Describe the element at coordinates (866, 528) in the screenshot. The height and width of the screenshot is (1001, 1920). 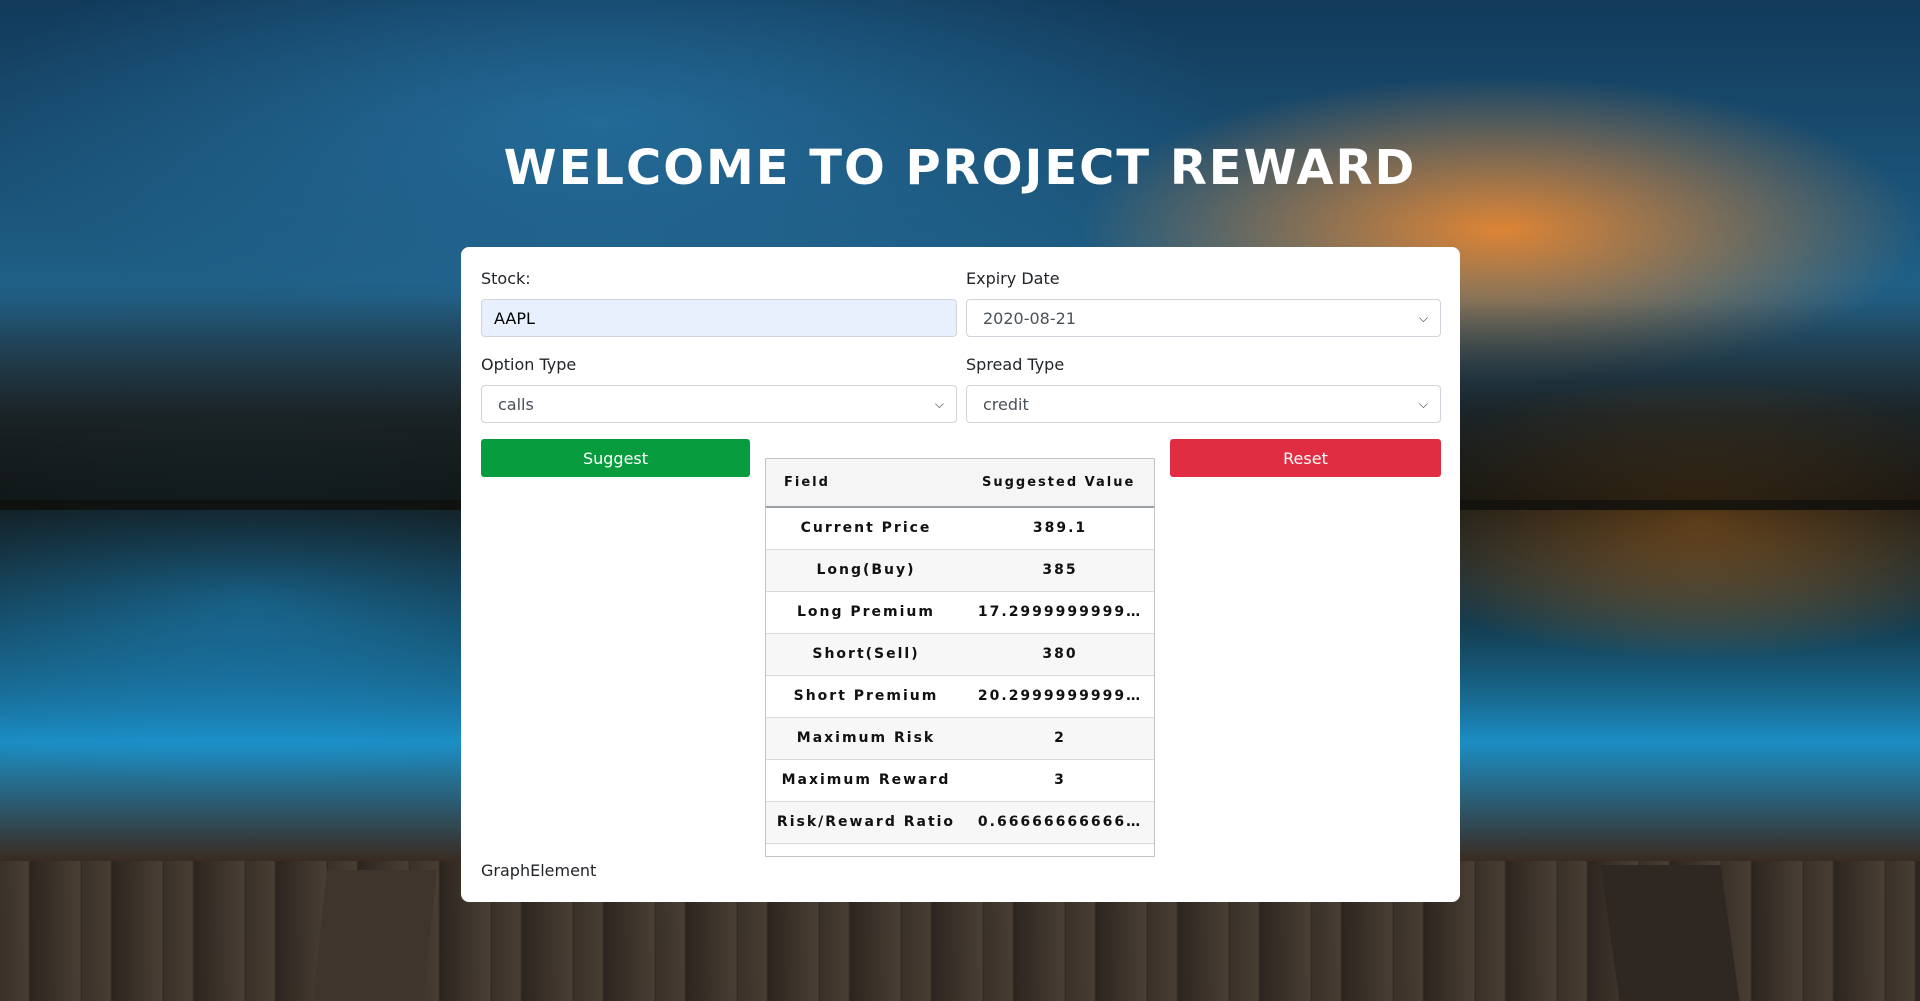
I see `row-field: Current Price` at that location.